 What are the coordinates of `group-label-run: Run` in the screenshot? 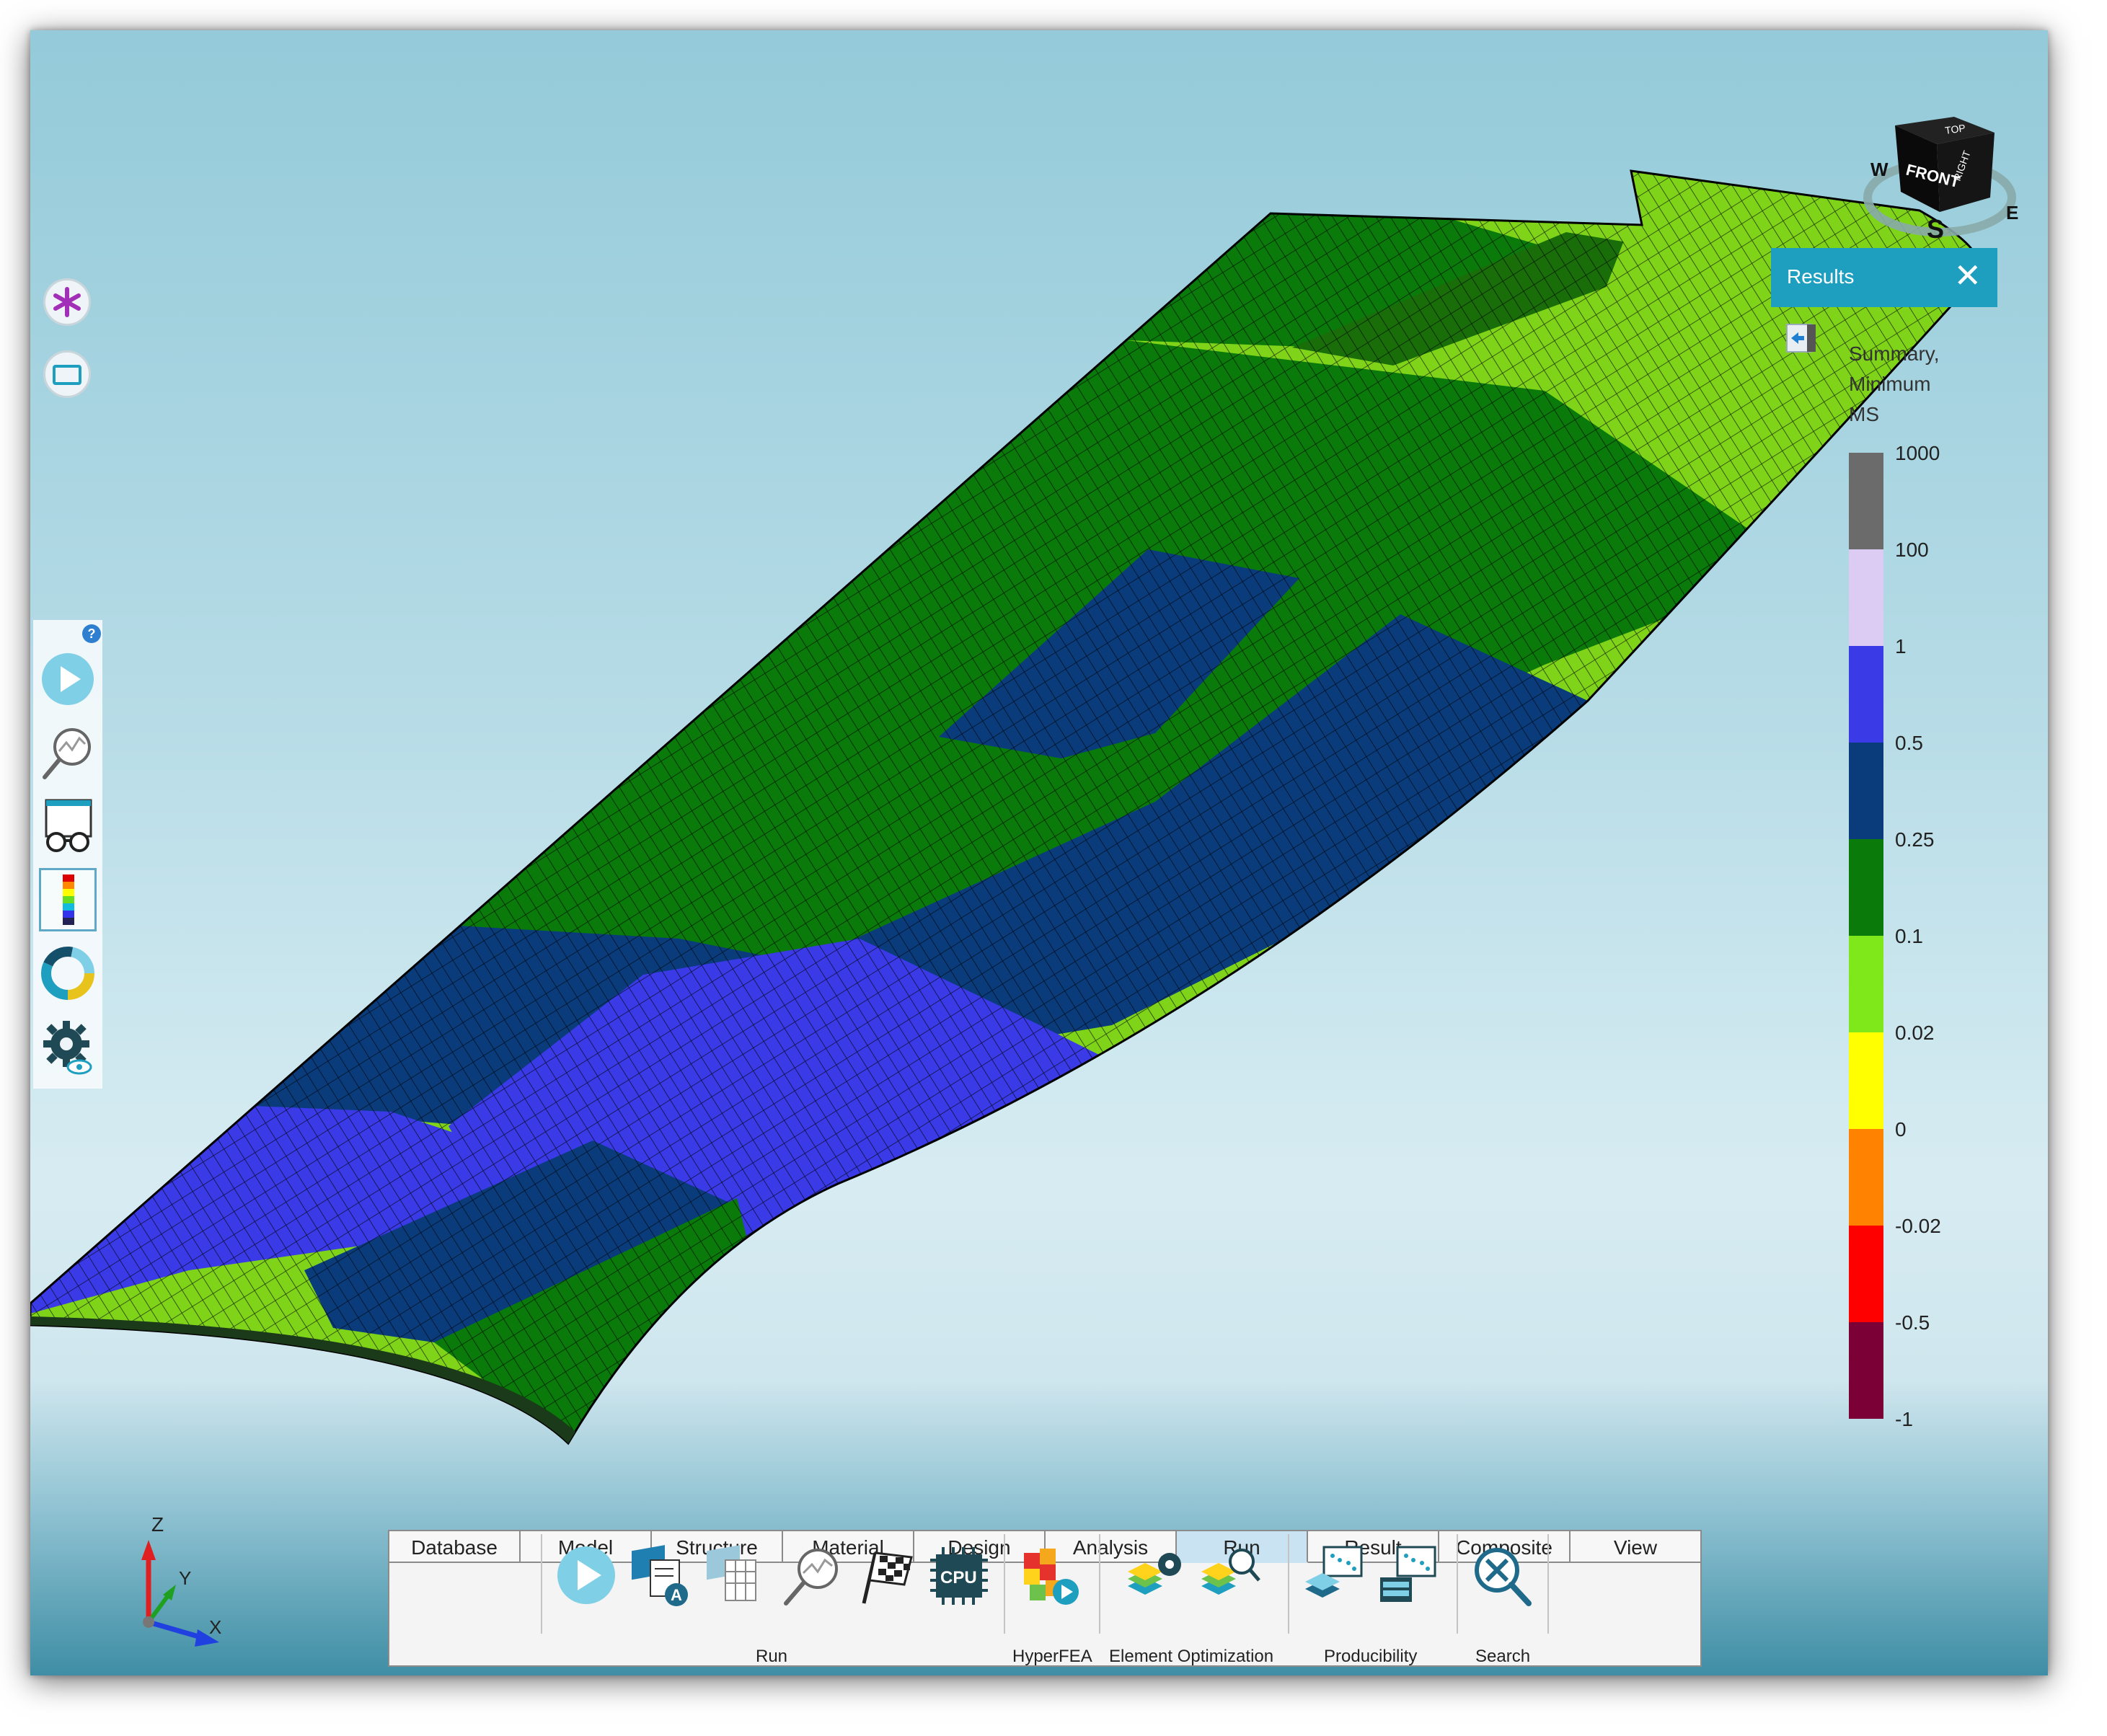 It's located at (772, 1656).